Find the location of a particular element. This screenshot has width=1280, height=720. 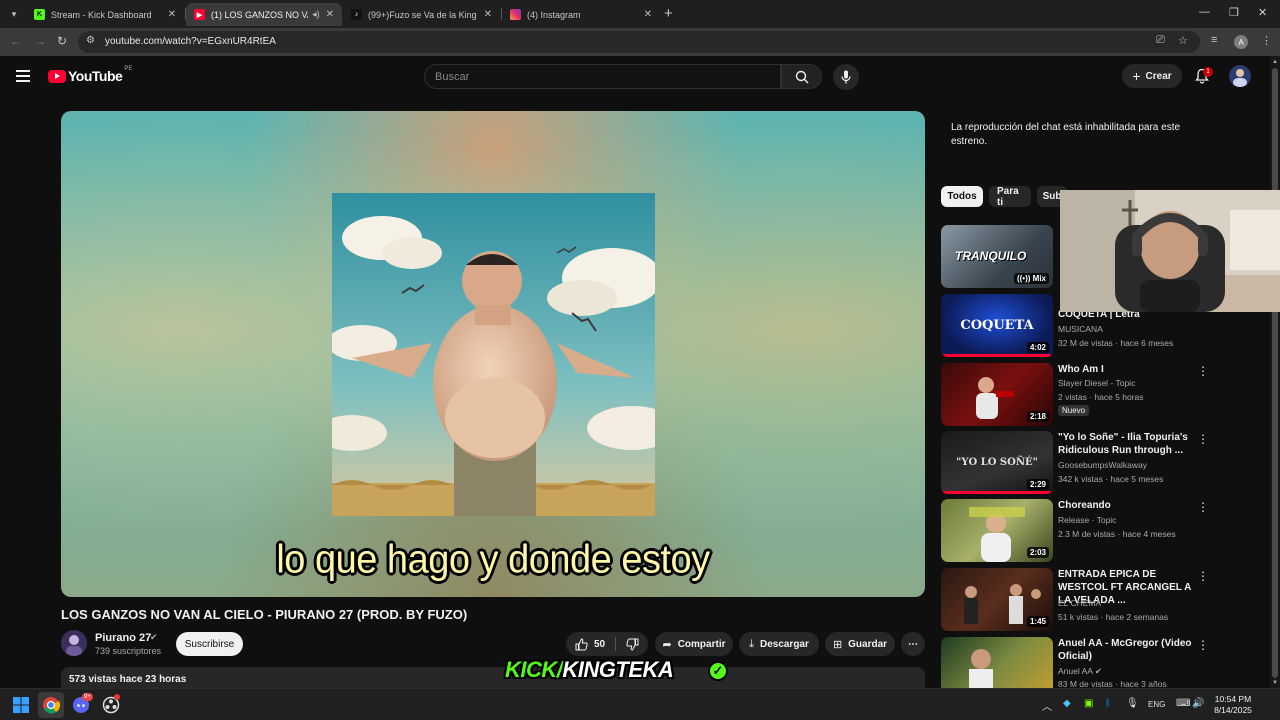

address-bar: ⚙ youtube.com/watch?v=EGxnUR4RtEA is located at coordinates (639, 42).